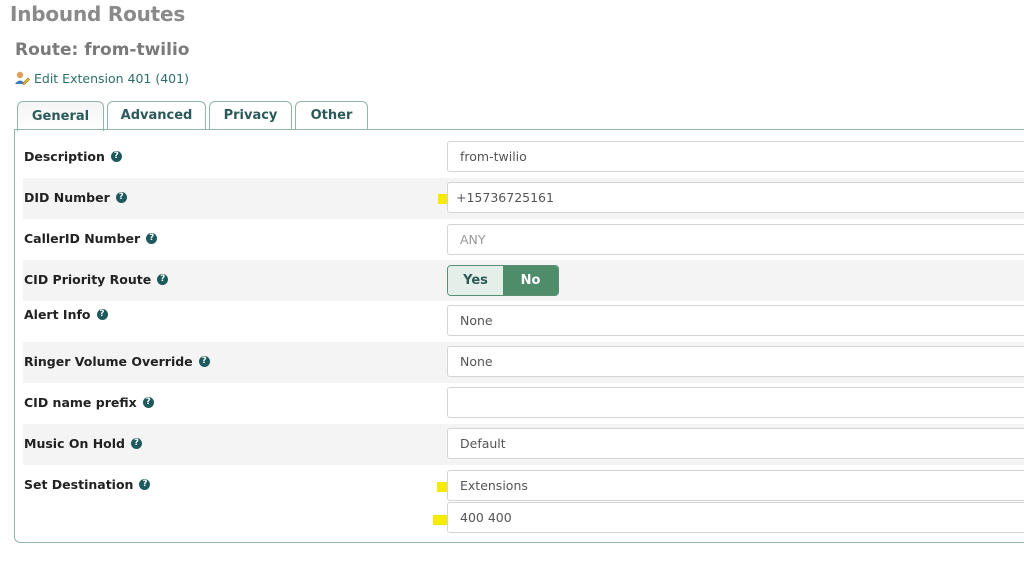 This screenshot has width=1024, height=566. What do you see at coordinates (250, 115) in the screenshot?
I see `tab-privacy: Privacy` at bounding box center [250, 115].